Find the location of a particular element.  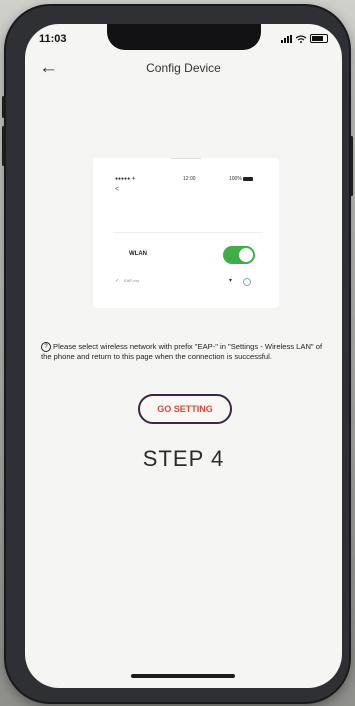

illustration-battery-text: 100% is located at coordinates (235, 179).